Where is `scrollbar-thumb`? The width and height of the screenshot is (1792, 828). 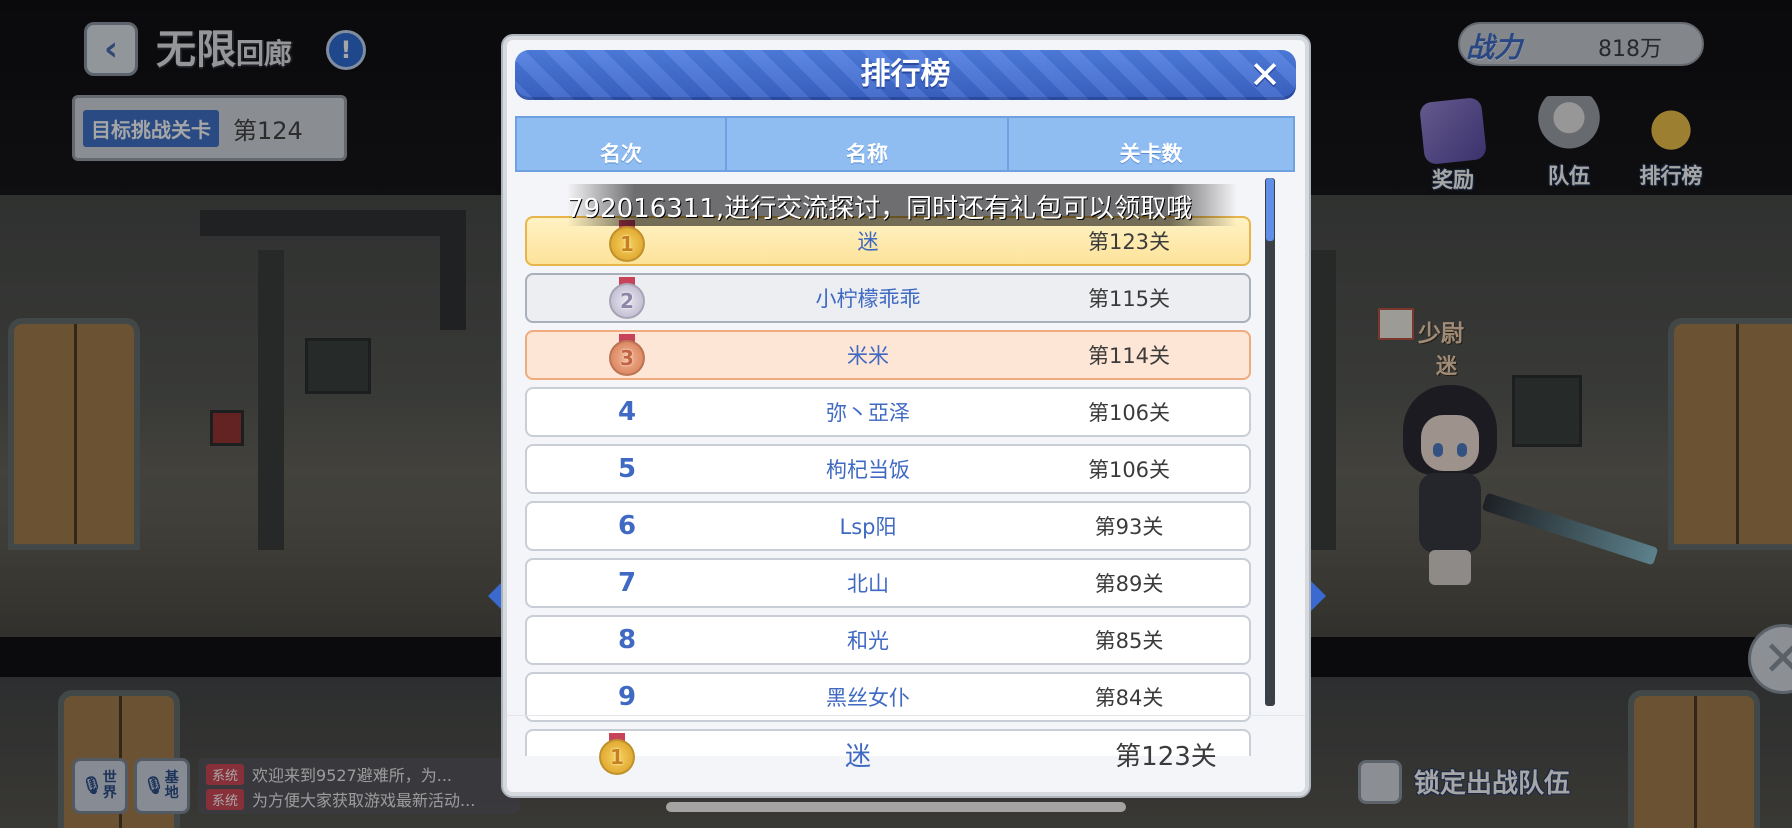 scrollbar-thumb is located at coordinates (1270, 209).